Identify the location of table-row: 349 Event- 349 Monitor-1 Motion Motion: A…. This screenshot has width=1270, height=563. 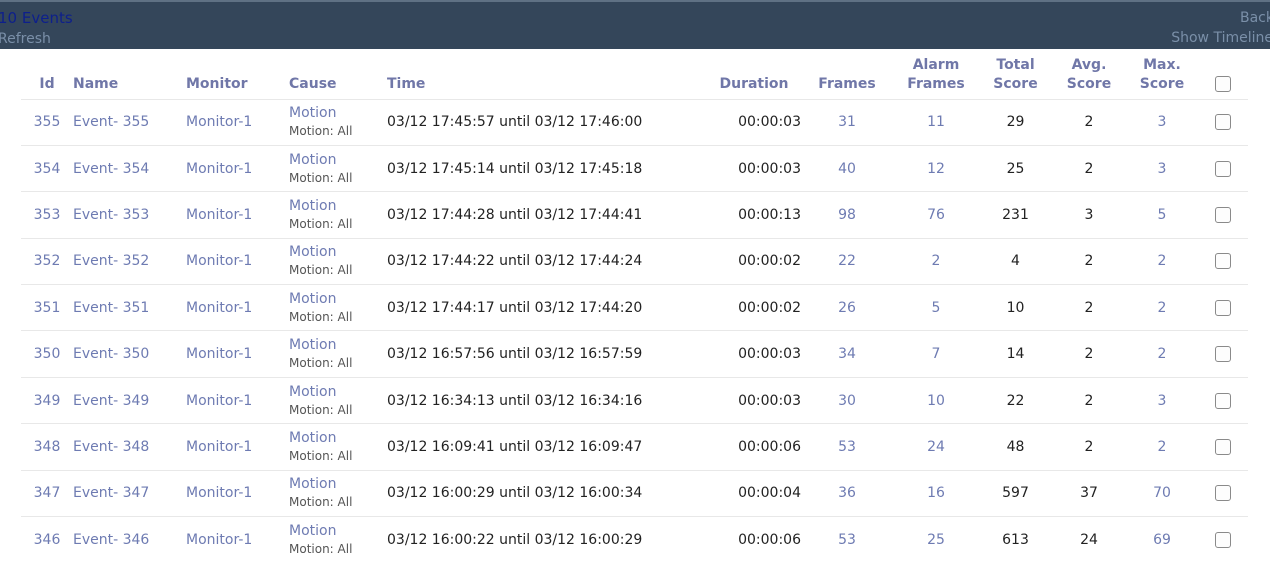
(634, 401).